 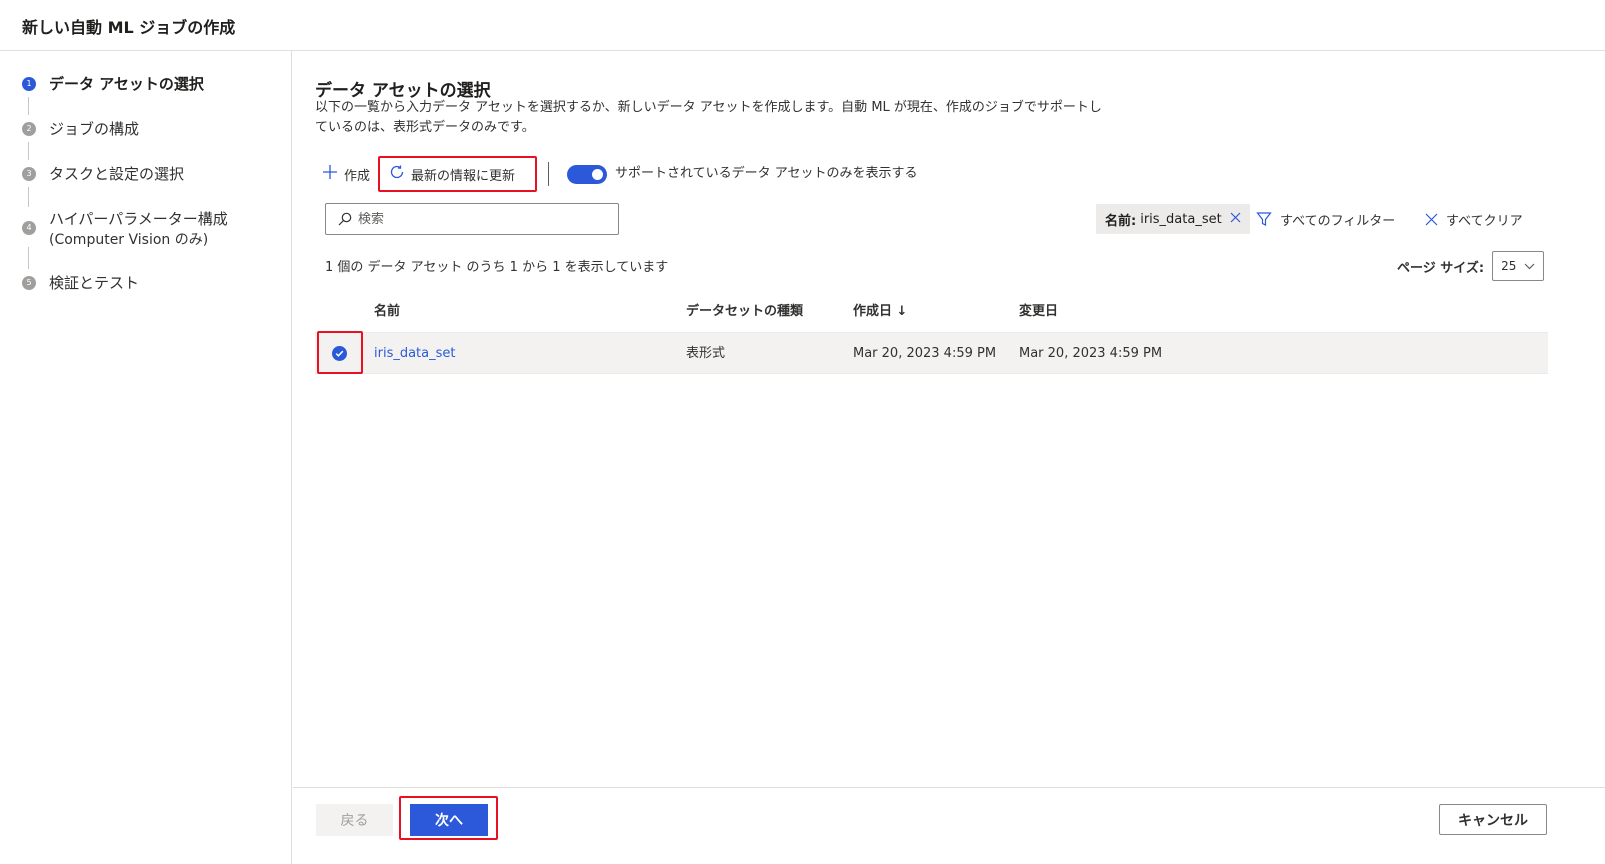 I want to click on page-size-value: 25, so click(x=1509, y=266).